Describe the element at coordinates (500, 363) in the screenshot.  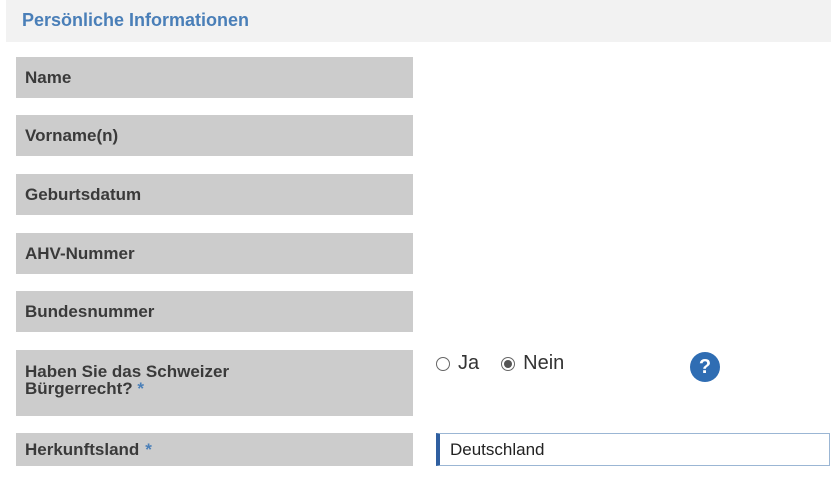
I see `citizenship-radio-group: Ja Nein` at that location.